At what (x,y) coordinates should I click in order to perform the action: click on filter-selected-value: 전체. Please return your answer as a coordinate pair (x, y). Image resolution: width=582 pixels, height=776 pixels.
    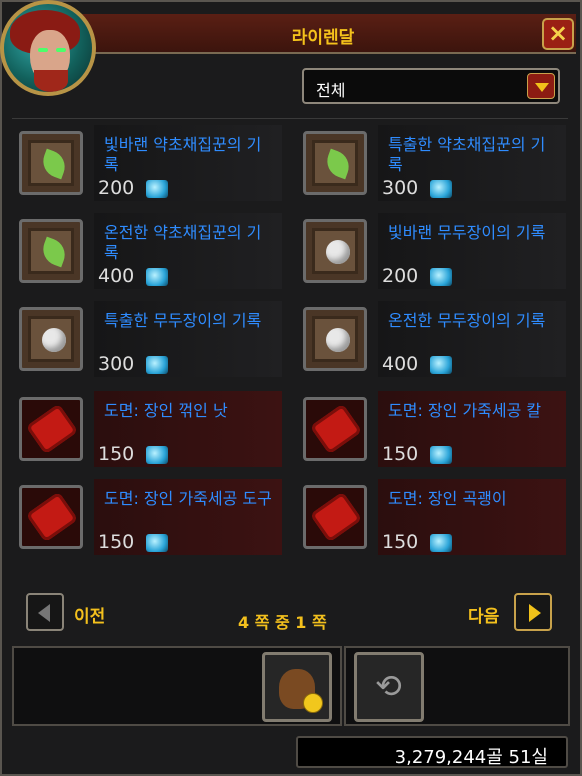
    Looking at the image, I should click on (331, 90).